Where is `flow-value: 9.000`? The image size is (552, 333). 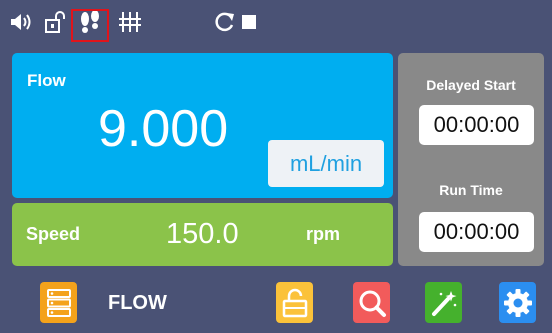
flow-value: 9.000 is located at coordinates (163, 129).